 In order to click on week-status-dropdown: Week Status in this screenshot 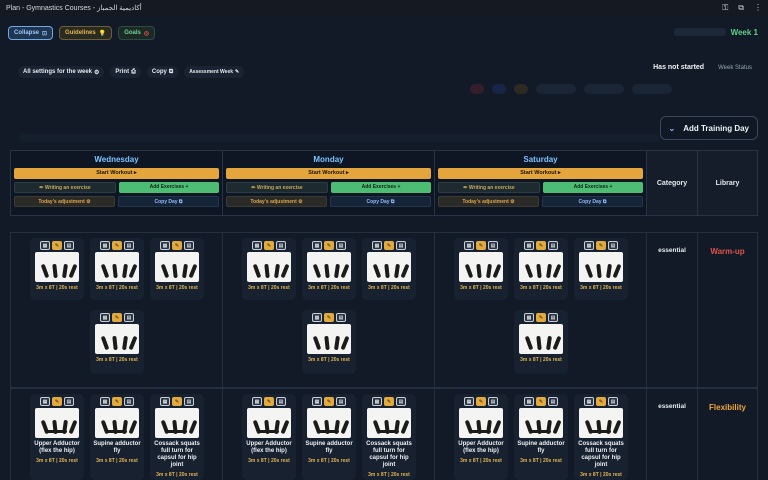, I will do `click(735, 68)`.